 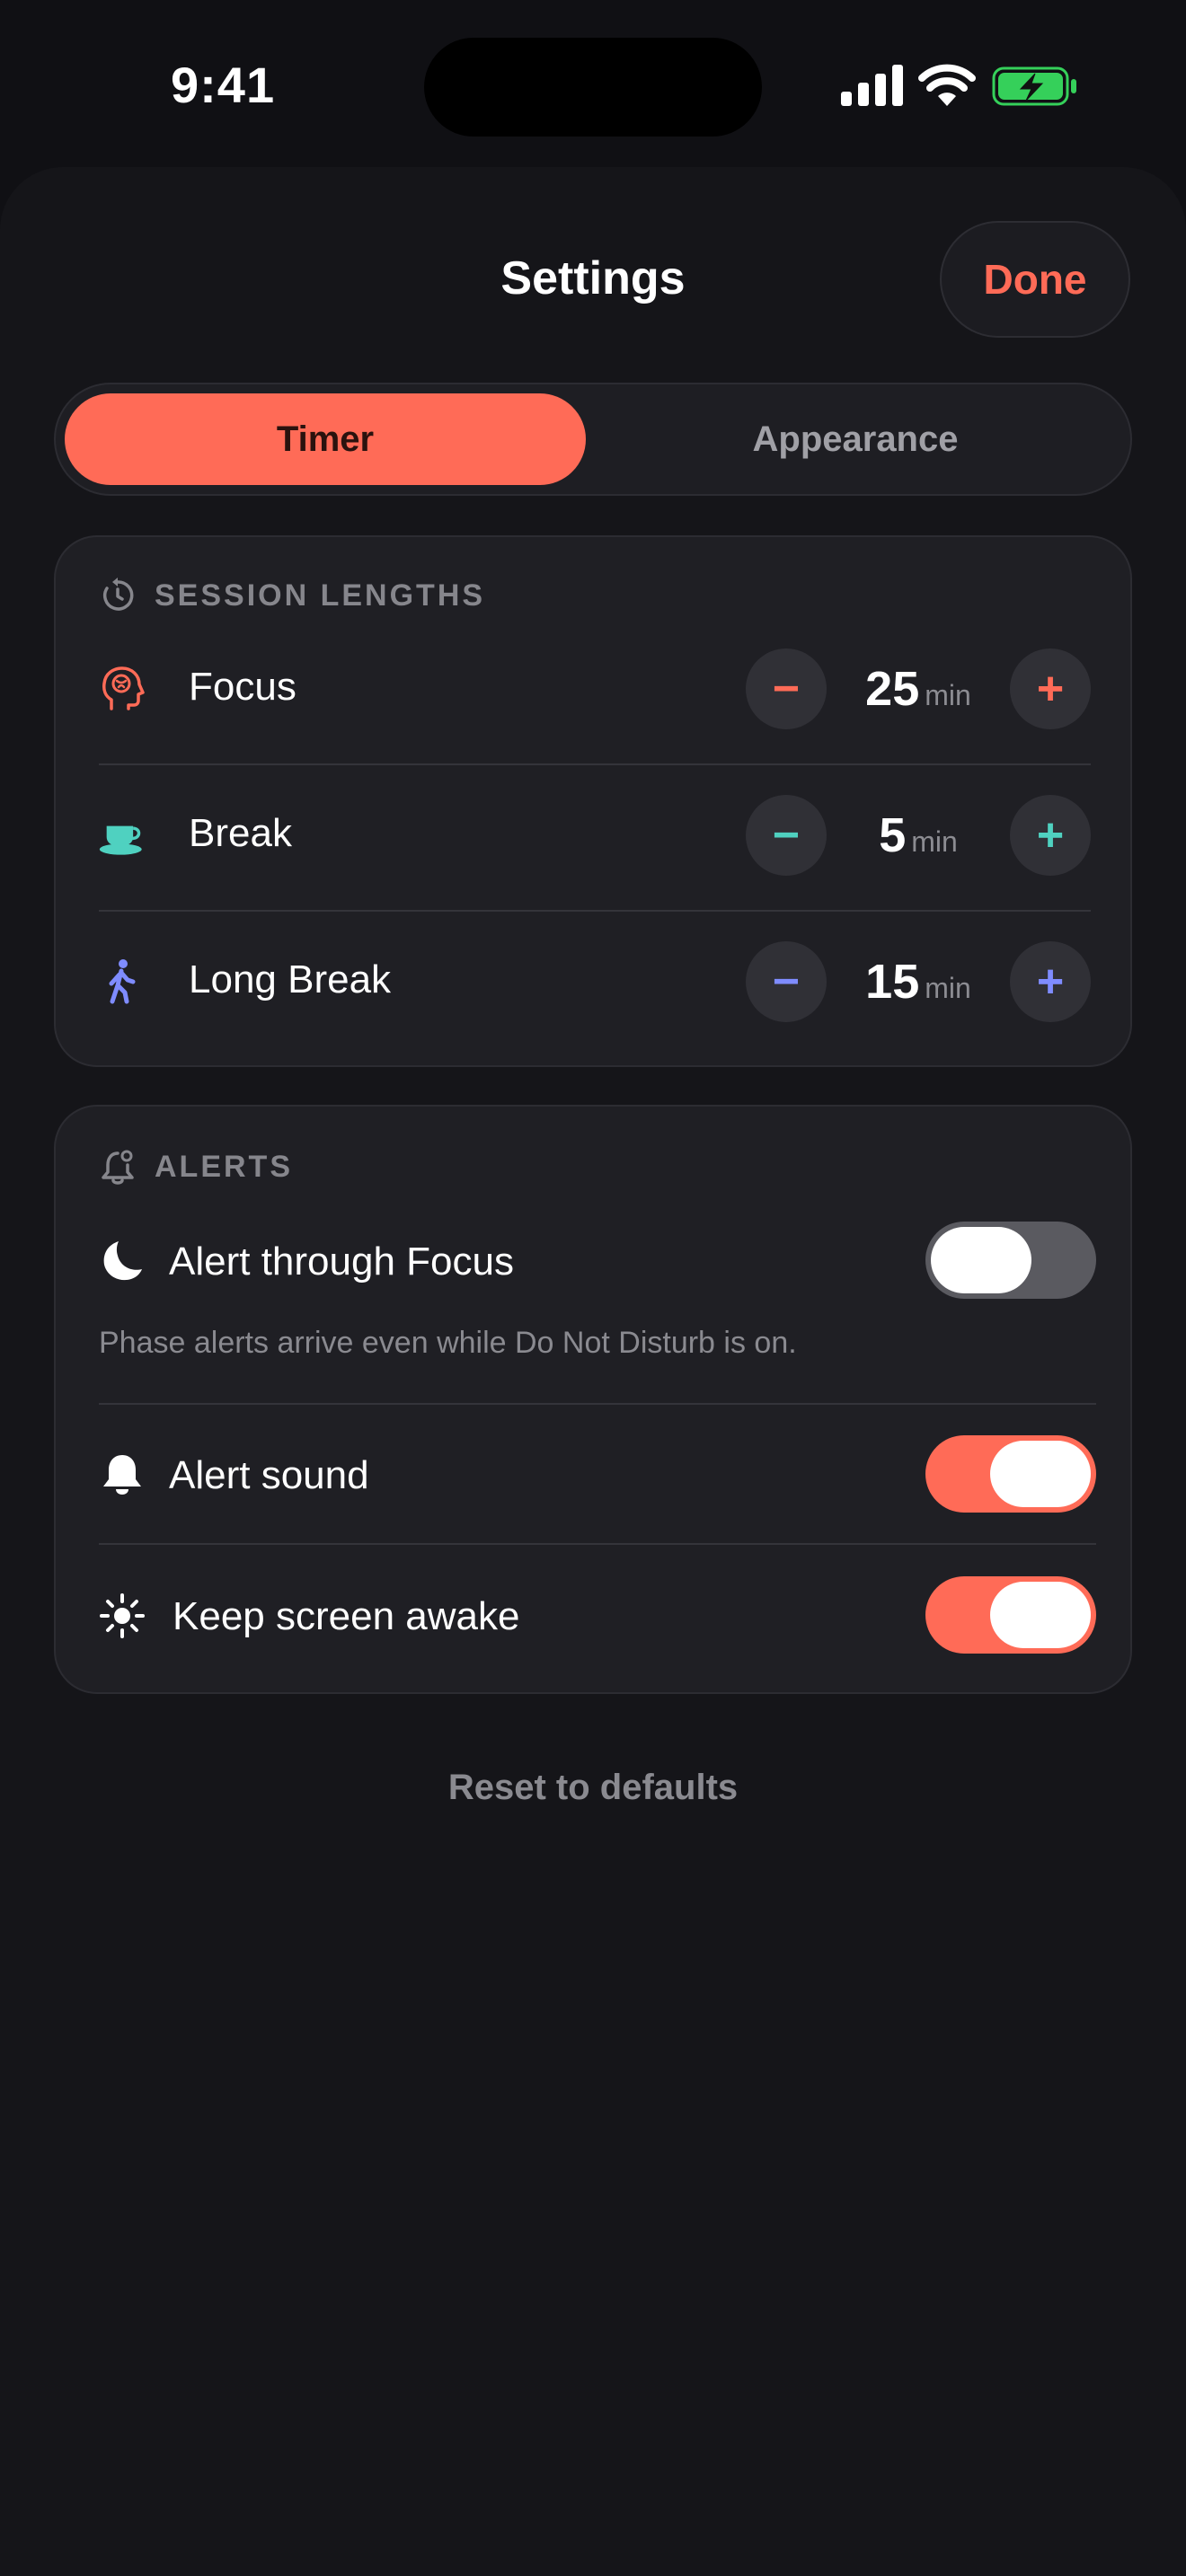 I want to click on session-label-focus: Focus, so click(x=242, y=687).